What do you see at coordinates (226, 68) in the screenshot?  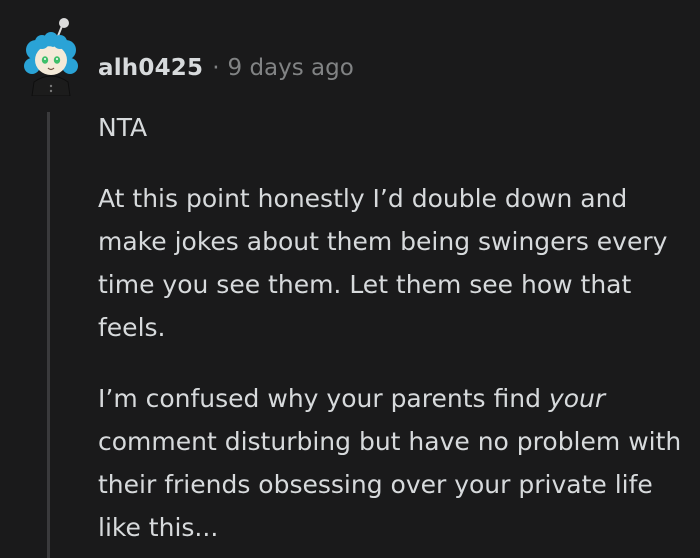 I see `comment-meta: alh0425 · 9 days ago` at bounding box center [226, 68].